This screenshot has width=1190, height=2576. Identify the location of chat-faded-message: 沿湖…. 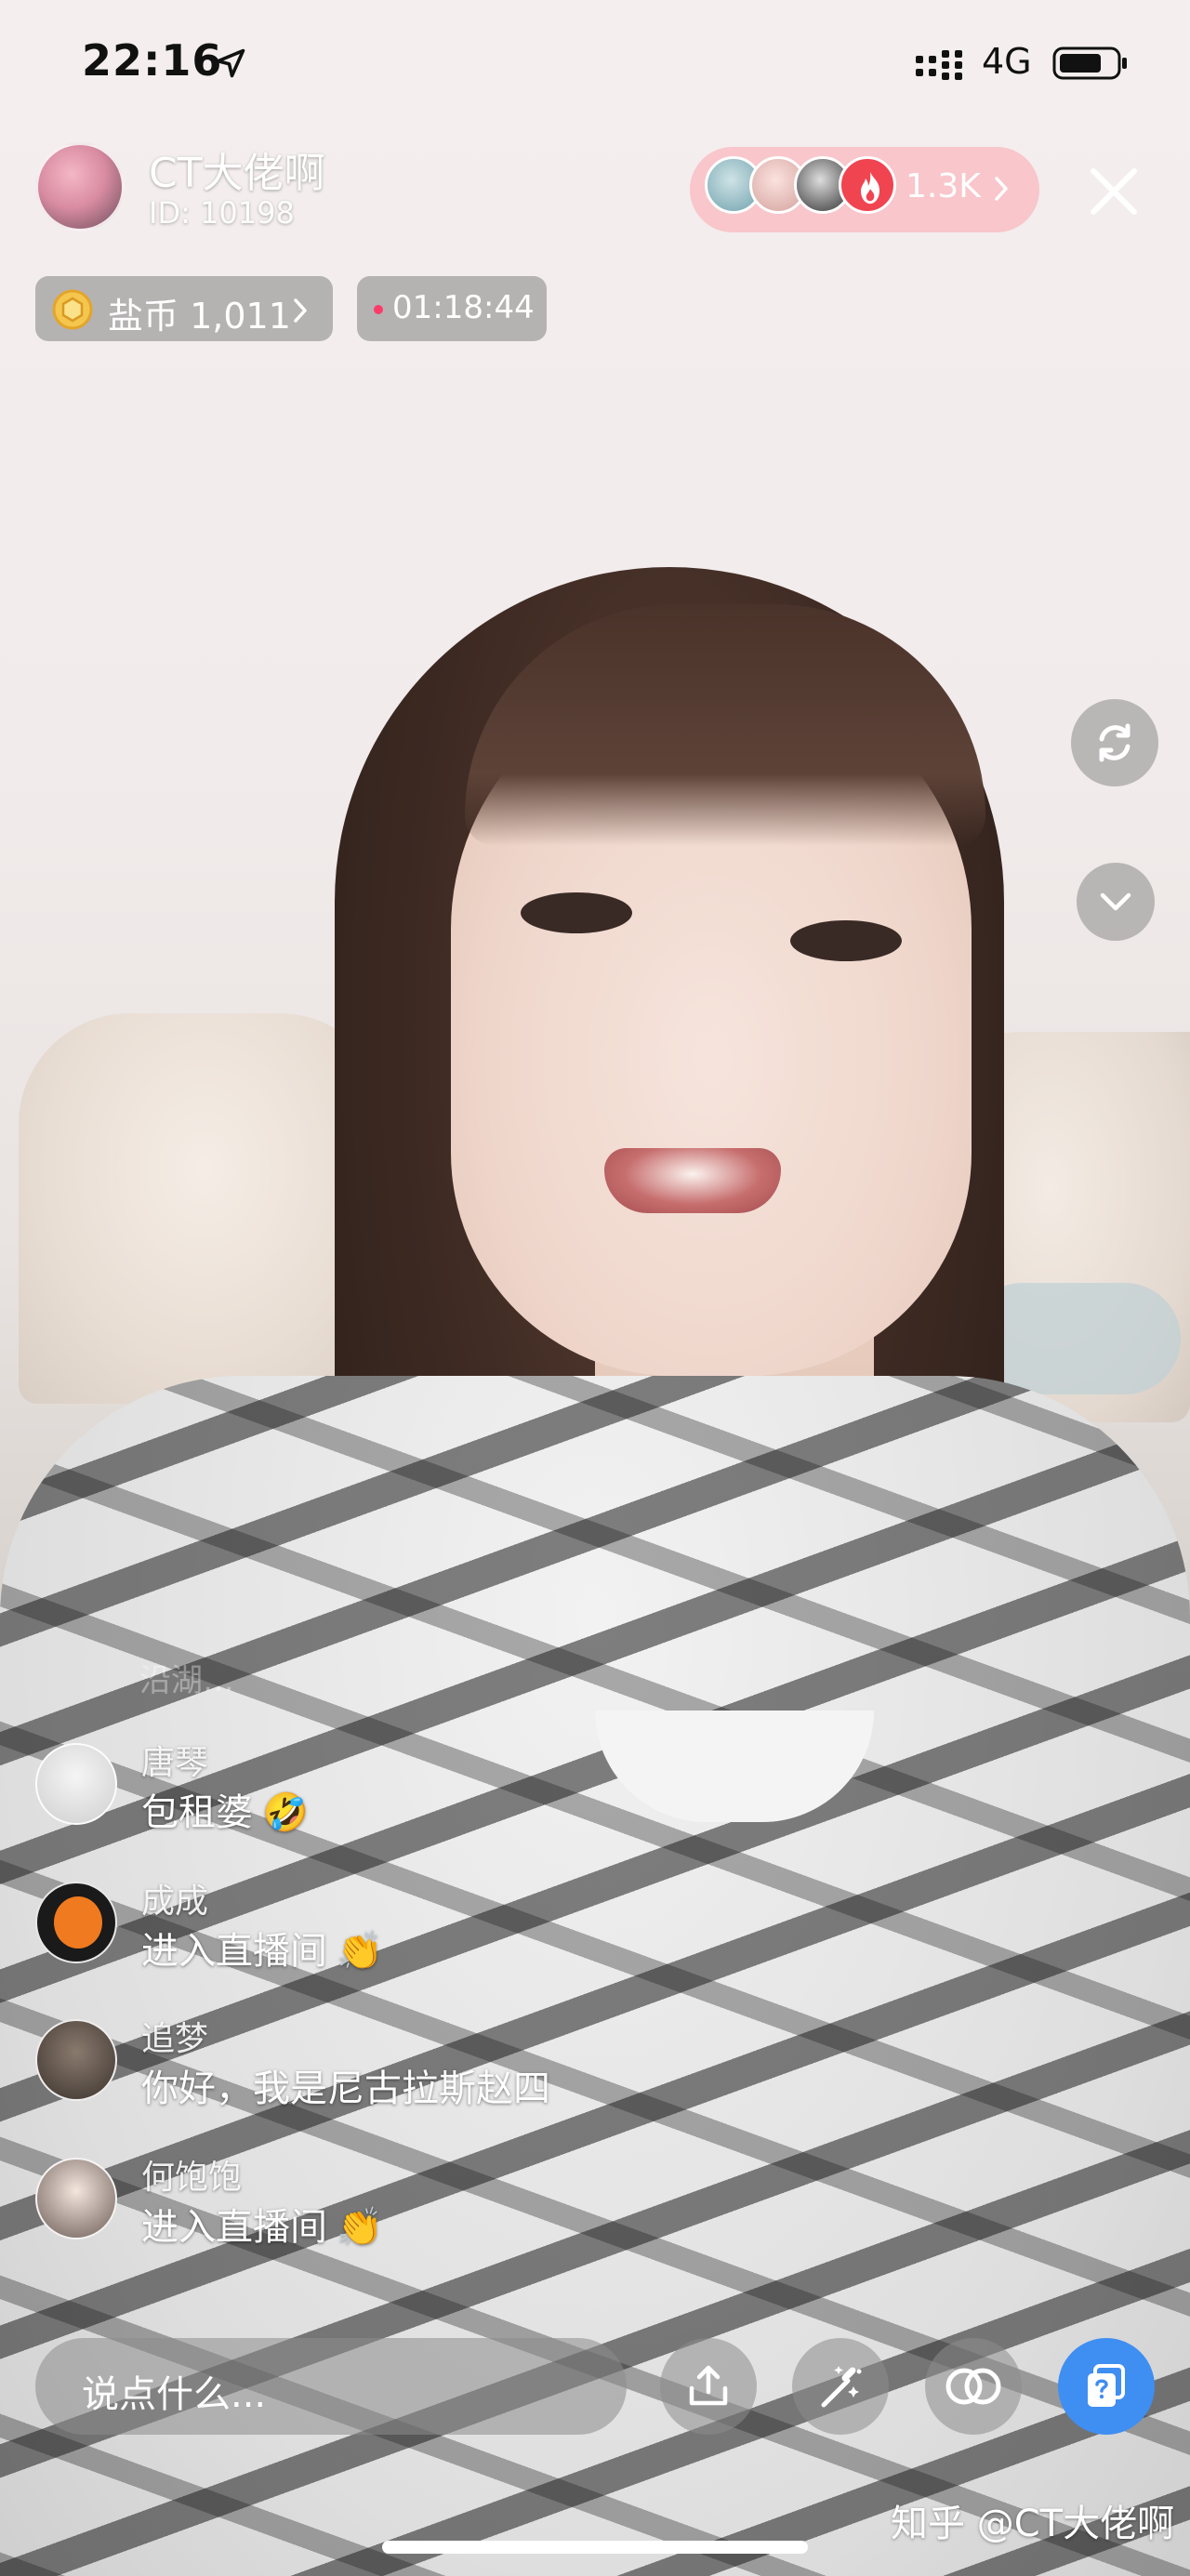
(186, 1680).